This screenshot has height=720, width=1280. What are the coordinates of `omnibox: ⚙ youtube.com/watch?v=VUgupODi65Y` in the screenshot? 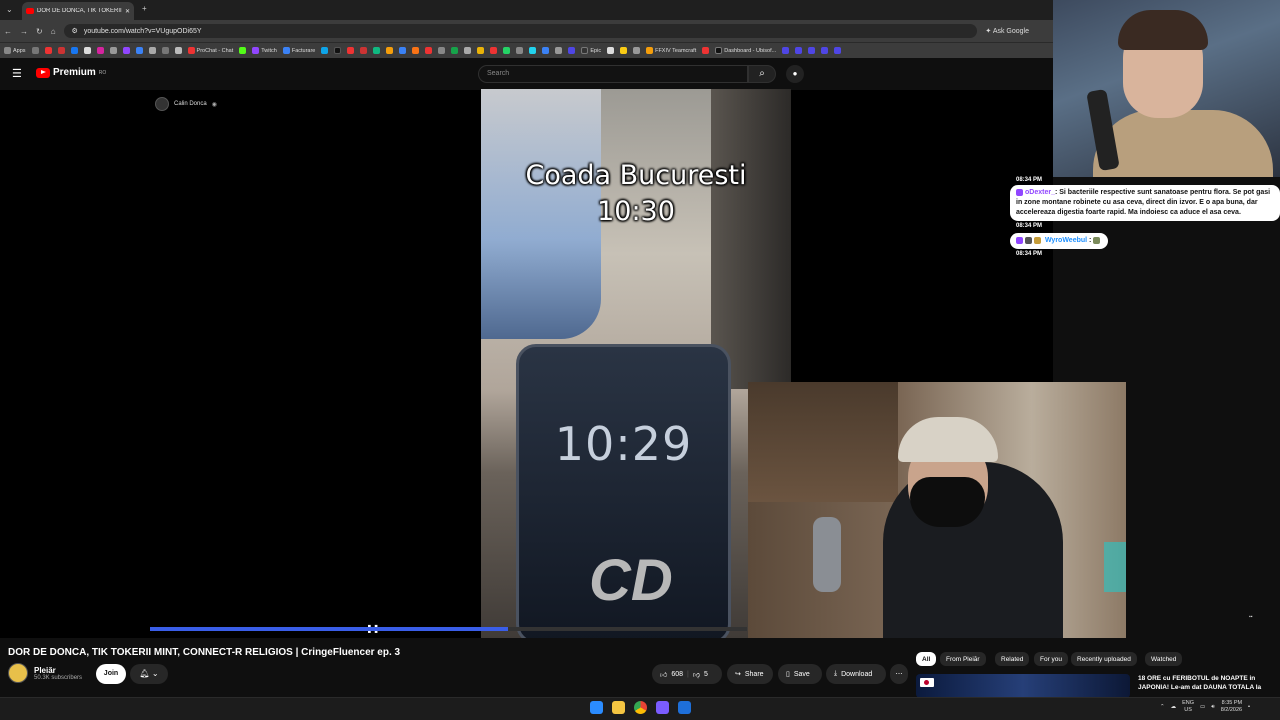 It's located at (520, 31).